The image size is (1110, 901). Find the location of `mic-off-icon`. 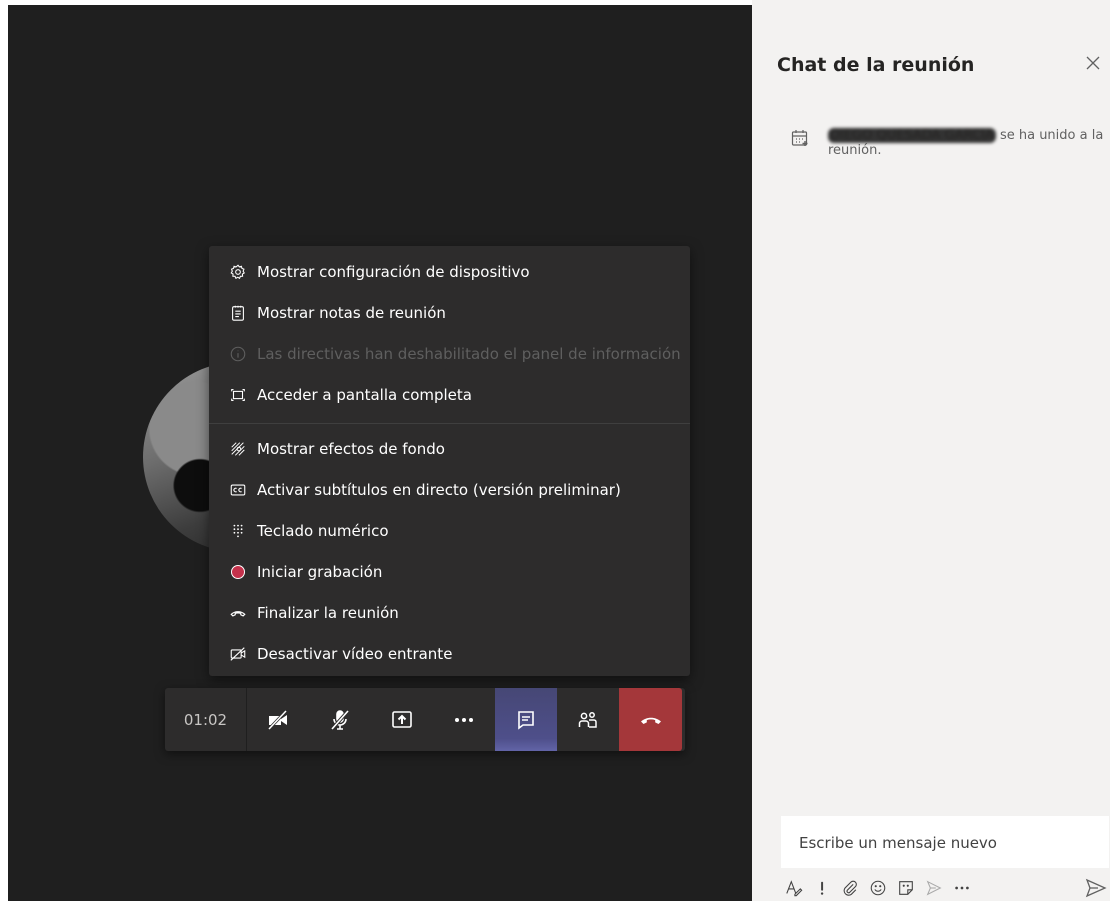

mic-off-icon is located at coordinates (340, 719).